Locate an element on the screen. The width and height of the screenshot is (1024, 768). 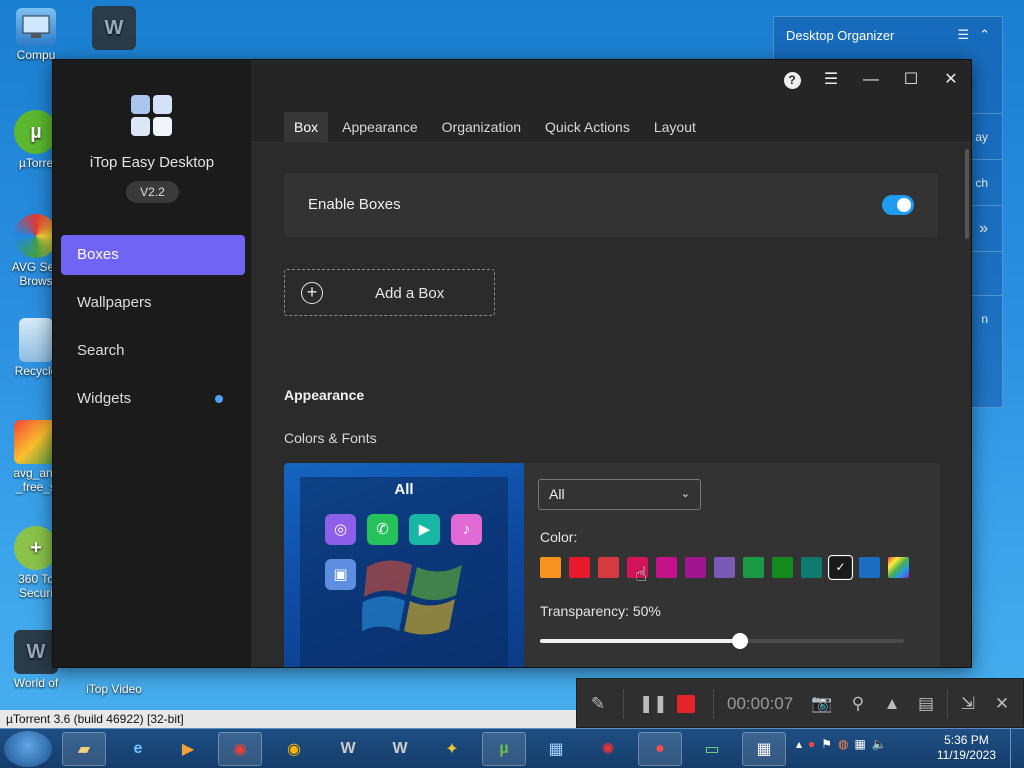
taskbar-explorer: ▰ is located at coordinates (84, 749).